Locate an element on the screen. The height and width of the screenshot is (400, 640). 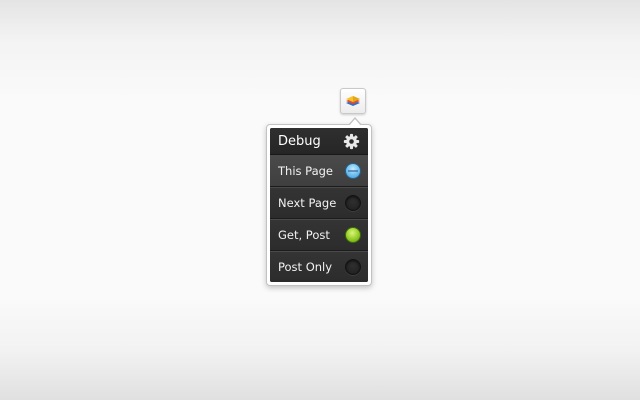
menu-item-post-only: Post Only is located at coordinates (319, 266).